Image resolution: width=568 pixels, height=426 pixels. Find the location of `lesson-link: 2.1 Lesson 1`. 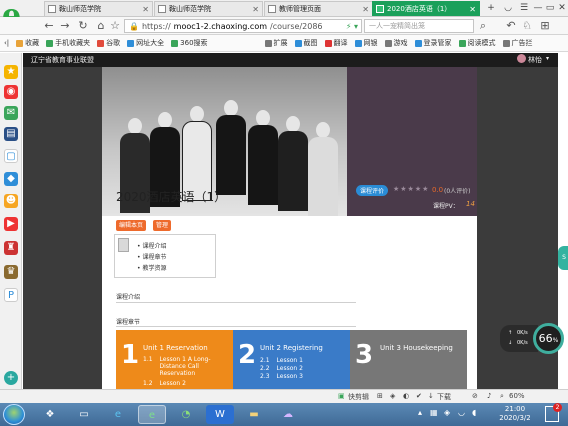

lesson-link: 2.1 Lesson 1 is located at coordinates (281, 360).